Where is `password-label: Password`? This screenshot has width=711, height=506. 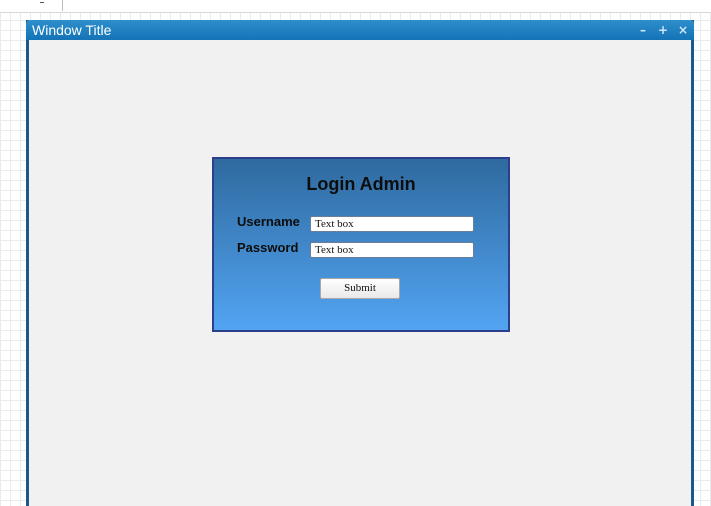
password-label: Password is located at coordinates (268, 247).